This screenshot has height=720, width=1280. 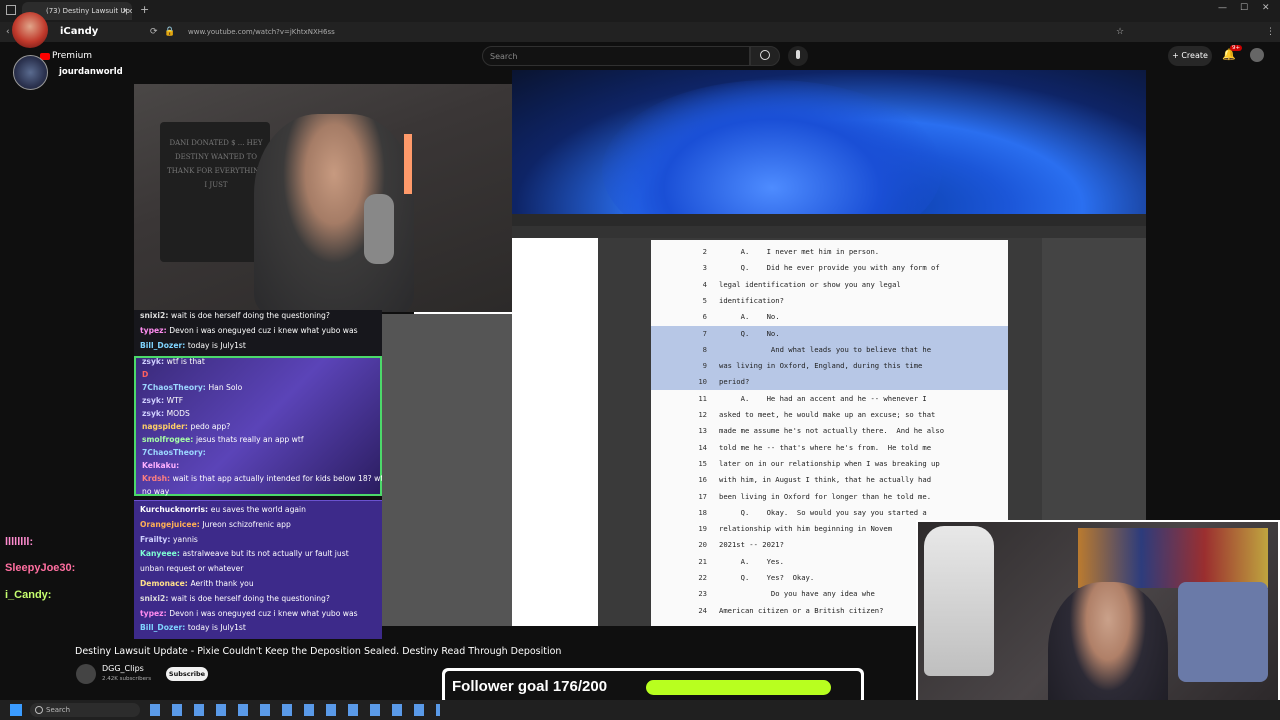 I want to click on chat-text: unban request or whatever, so click(x=192, y=569).